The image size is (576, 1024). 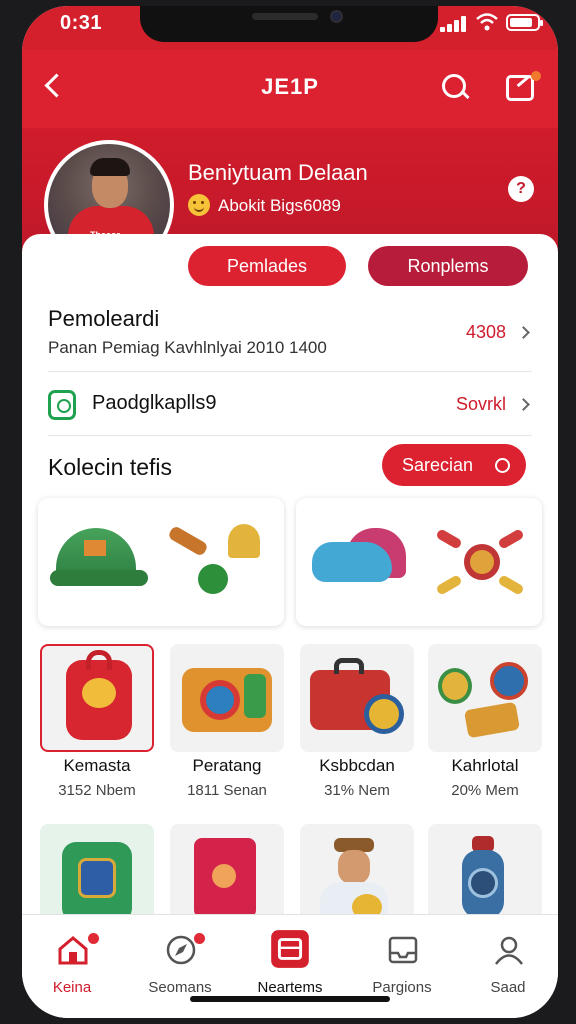 What do you see at coordinates (289, 24) in the screenshot?
I see `notch` at bounding box center [289, 24].